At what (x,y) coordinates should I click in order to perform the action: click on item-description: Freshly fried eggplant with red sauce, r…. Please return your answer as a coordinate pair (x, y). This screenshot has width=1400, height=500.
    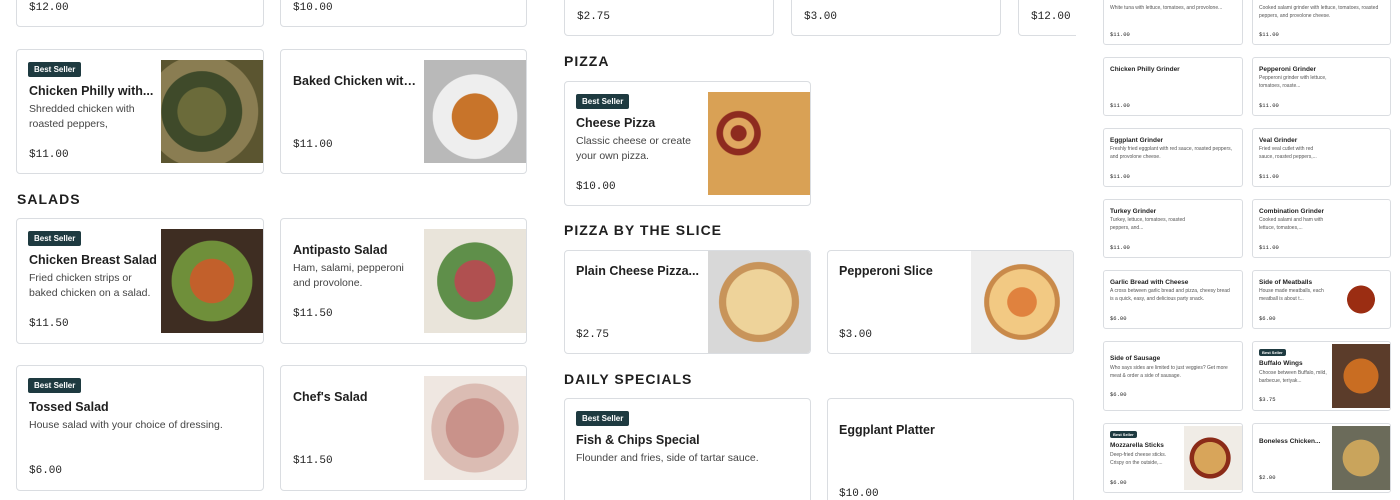
    Looking at the image, I should click on (1171, 153).